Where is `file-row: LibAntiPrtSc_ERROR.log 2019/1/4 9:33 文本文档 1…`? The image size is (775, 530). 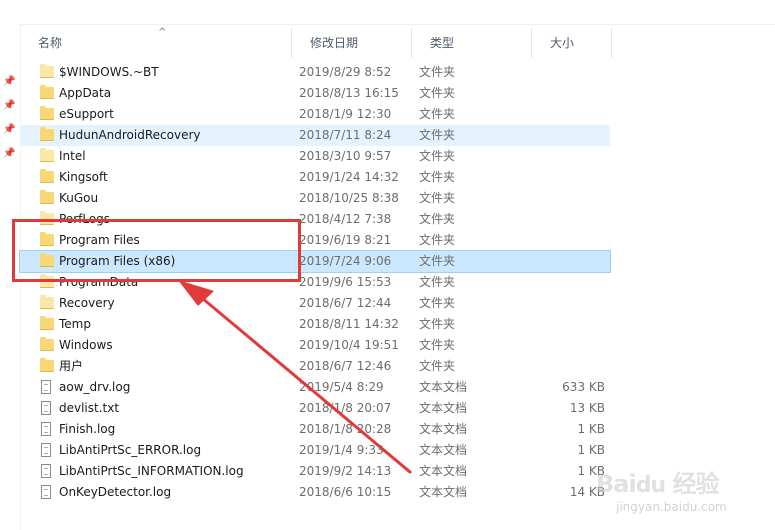
file-row: LibAntiPrtSc_ERROR.log 2019/1/4 9:33 文本文档 1… is located at coordinates (315, 450).